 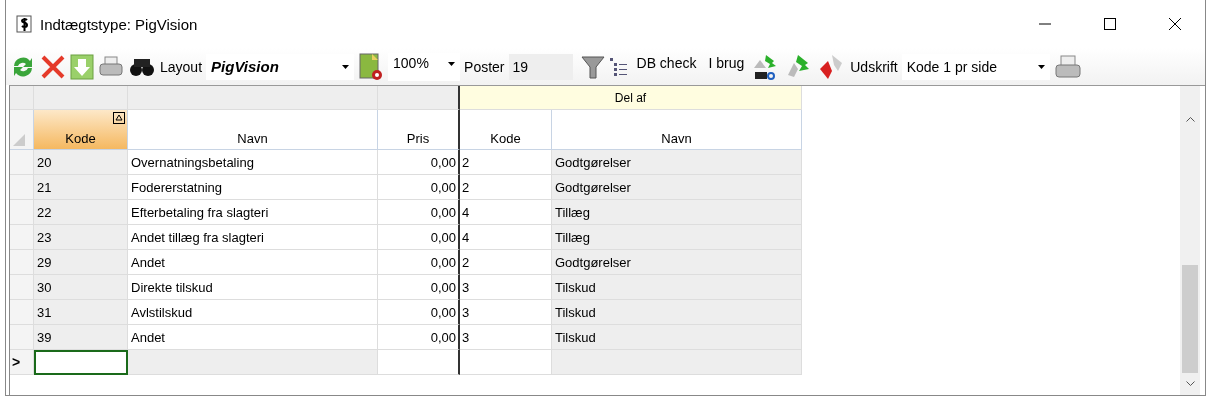 I want to click on table-cell: Avlstilskud, so click(x=253, y=312).